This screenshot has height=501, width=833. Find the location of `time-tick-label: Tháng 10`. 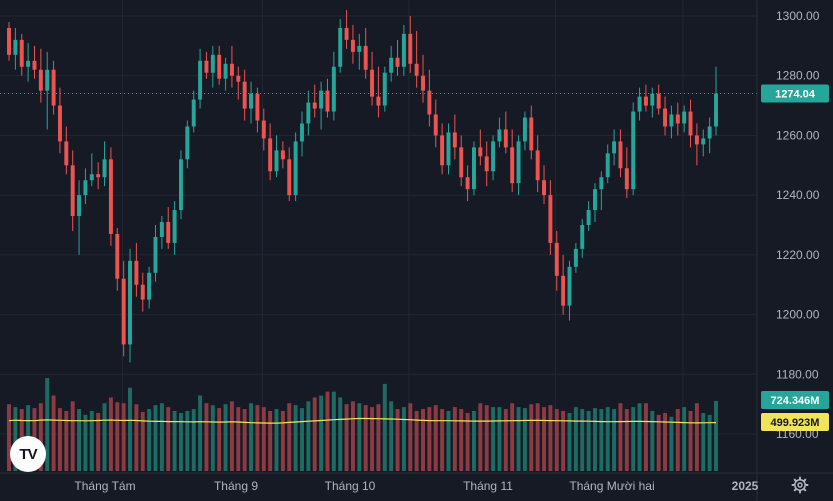

time-tick-label: Tháng 10 is located at coordinates (350, 486).